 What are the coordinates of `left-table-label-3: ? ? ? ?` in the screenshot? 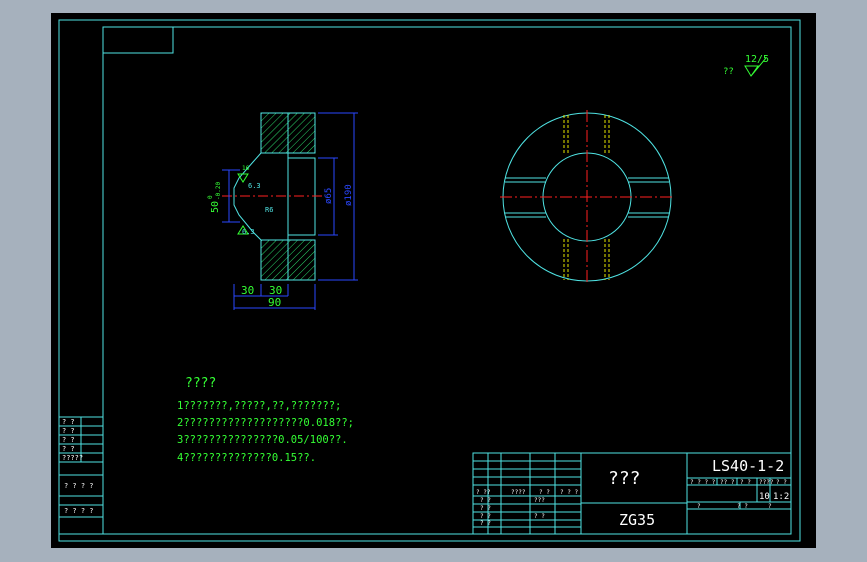 It's located at (79, 511).